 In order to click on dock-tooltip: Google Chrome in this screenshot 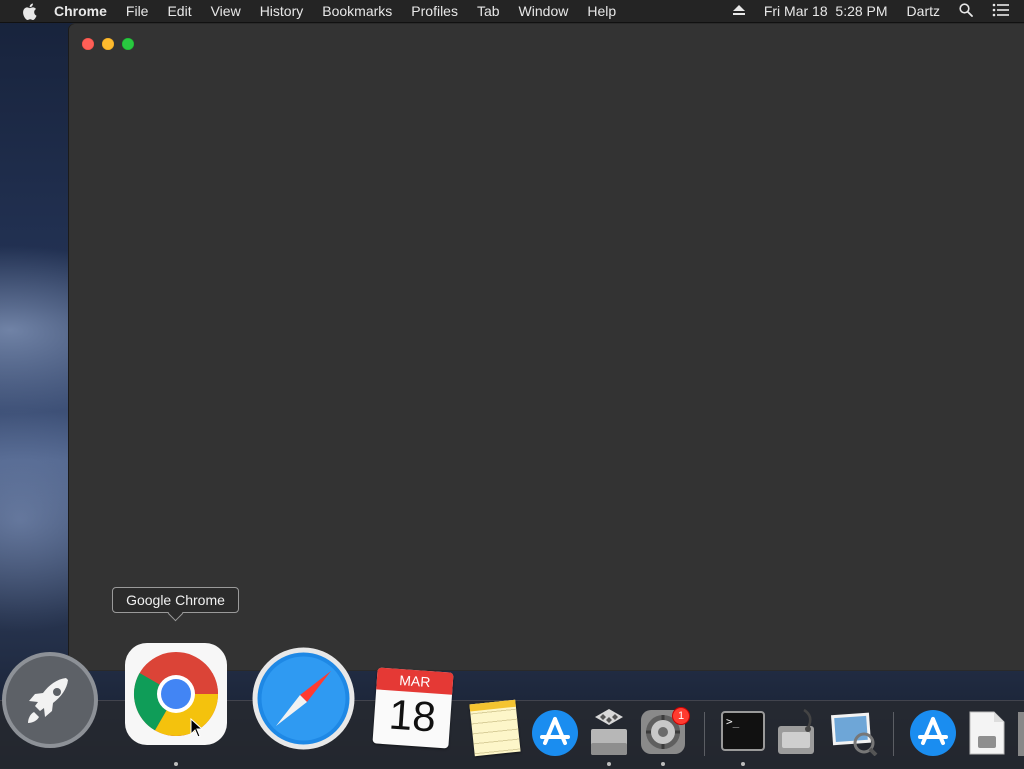, I will do `click(175, 600)`.